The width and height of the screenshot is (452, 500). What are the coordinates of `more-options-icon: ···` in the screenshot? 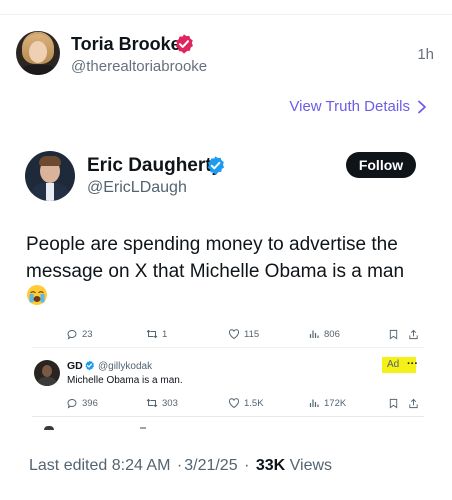 It's located at (412, 364).